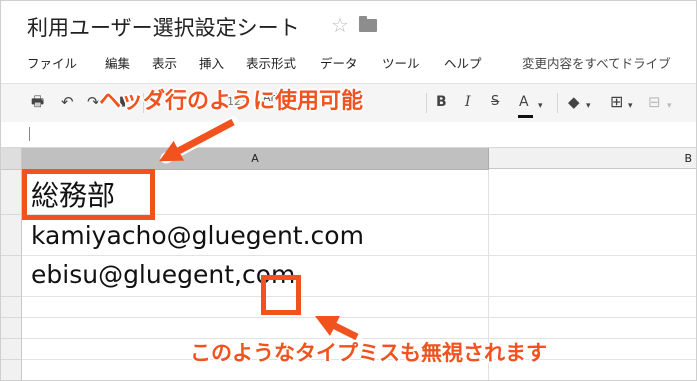  I want to click on typo-callout: このようなタイプミスも無視されます, so click(368, 353).